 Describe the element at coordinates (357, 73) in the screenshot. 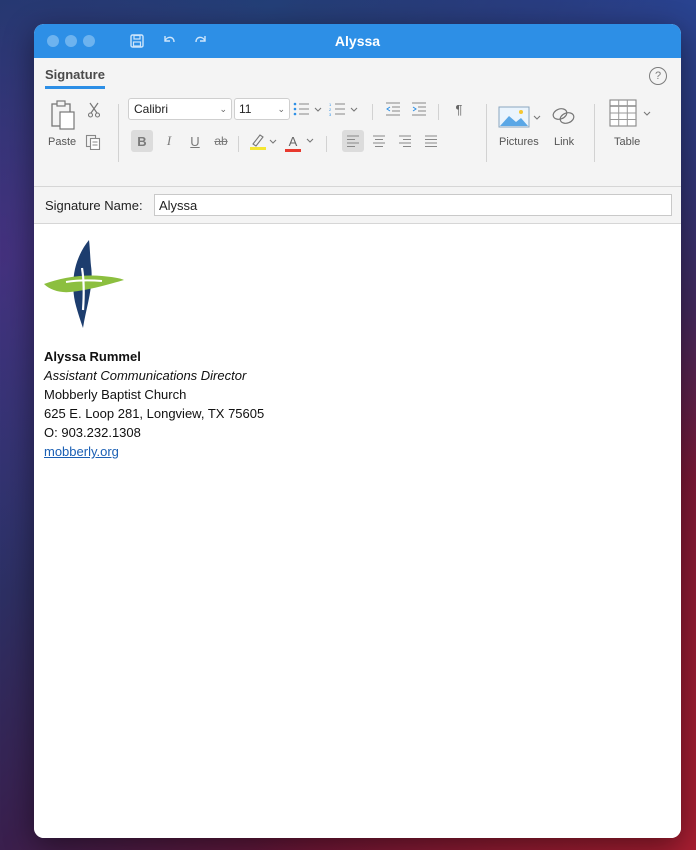

I see `ribbon-tab-row: Signature ?` at that location.